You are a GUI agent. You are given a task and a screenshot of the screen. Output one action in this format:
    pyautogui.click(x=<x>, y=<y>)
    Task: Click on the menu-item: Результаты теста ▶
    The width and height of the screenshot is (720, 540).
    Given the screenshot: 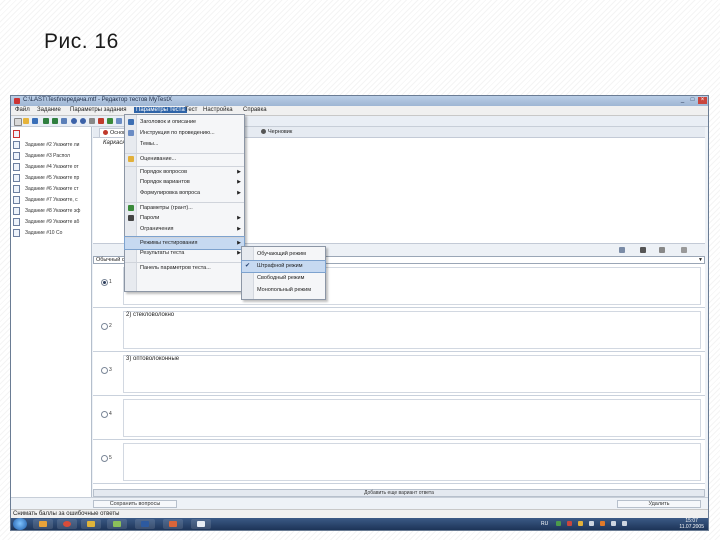 What is the action you would take?
    pyautogui.click(x=184, y=253)
    